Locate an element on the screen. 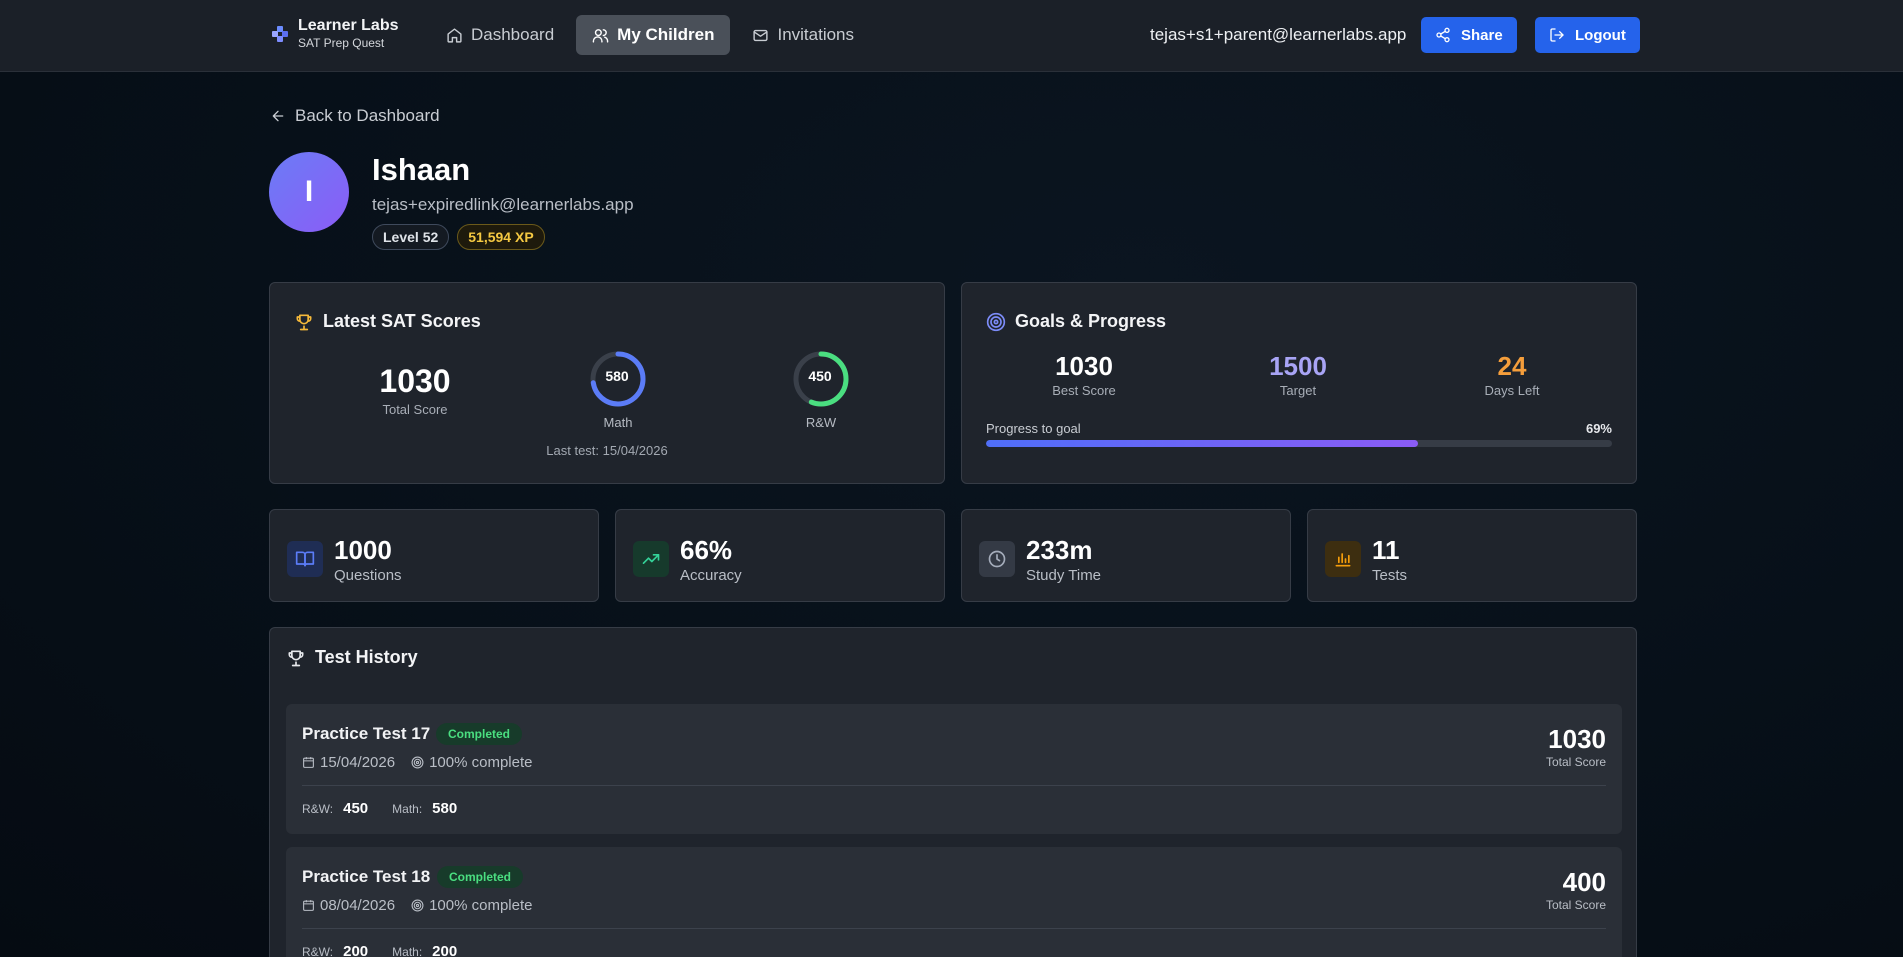  rw-score: 450 is located at coordinates (356, 808).